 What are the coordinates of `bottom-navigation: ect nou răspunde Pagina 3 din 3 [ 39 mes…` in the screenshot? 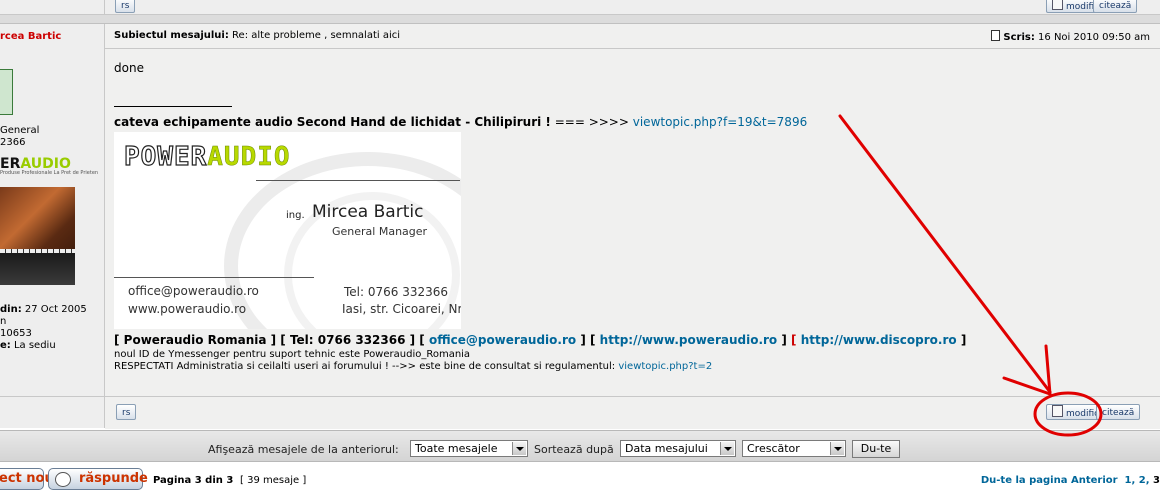 It's located at (584, 477).